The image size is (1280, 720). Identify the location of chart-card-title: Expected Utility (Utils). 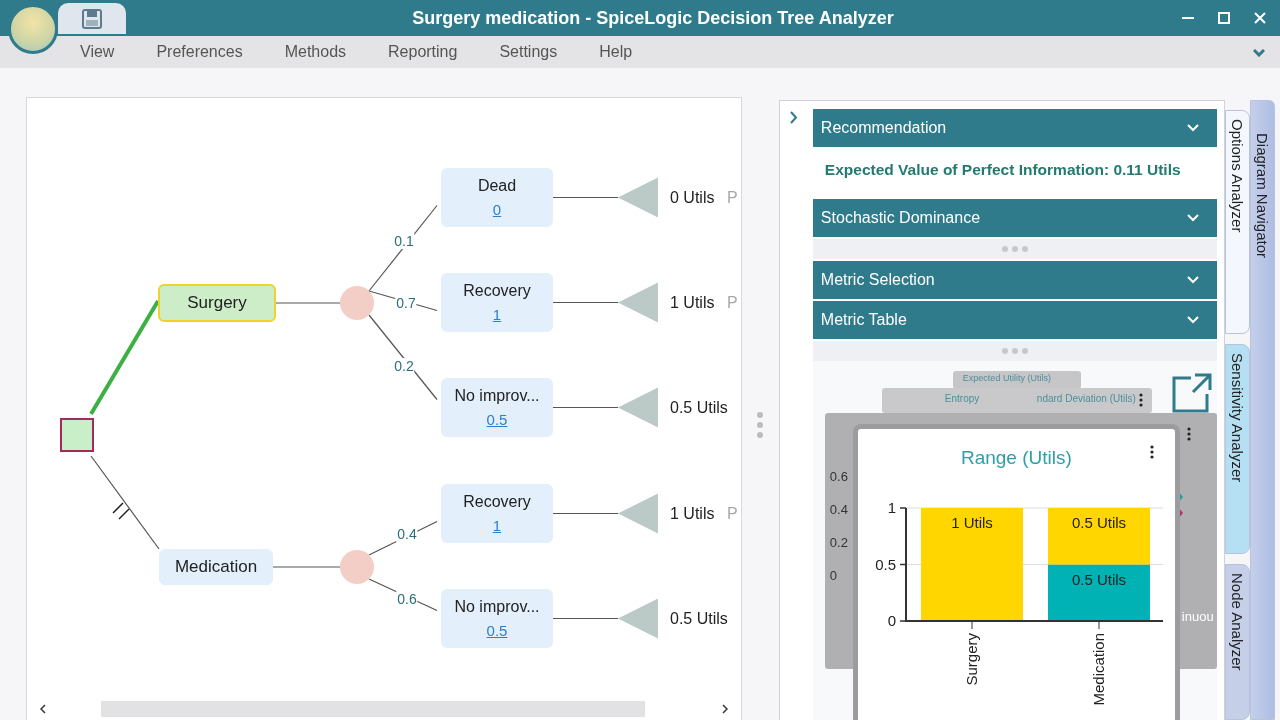
(1006, 378).